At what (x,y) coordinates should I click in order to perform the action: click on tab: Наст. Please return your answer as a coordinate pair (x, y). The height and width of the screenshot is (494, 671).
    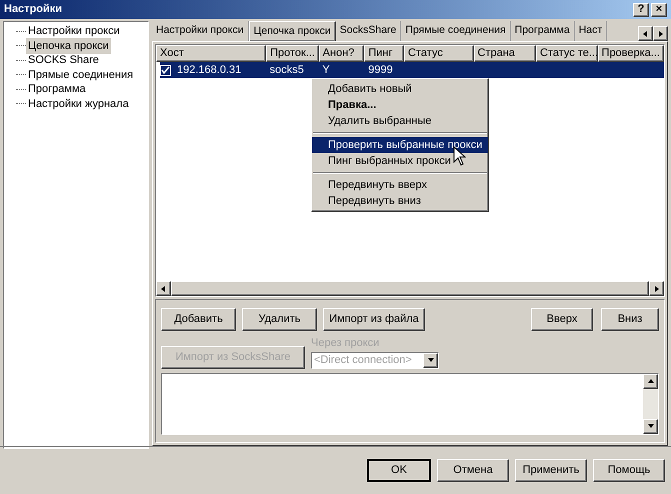
    Looking at the image, I should click on (591, 31).